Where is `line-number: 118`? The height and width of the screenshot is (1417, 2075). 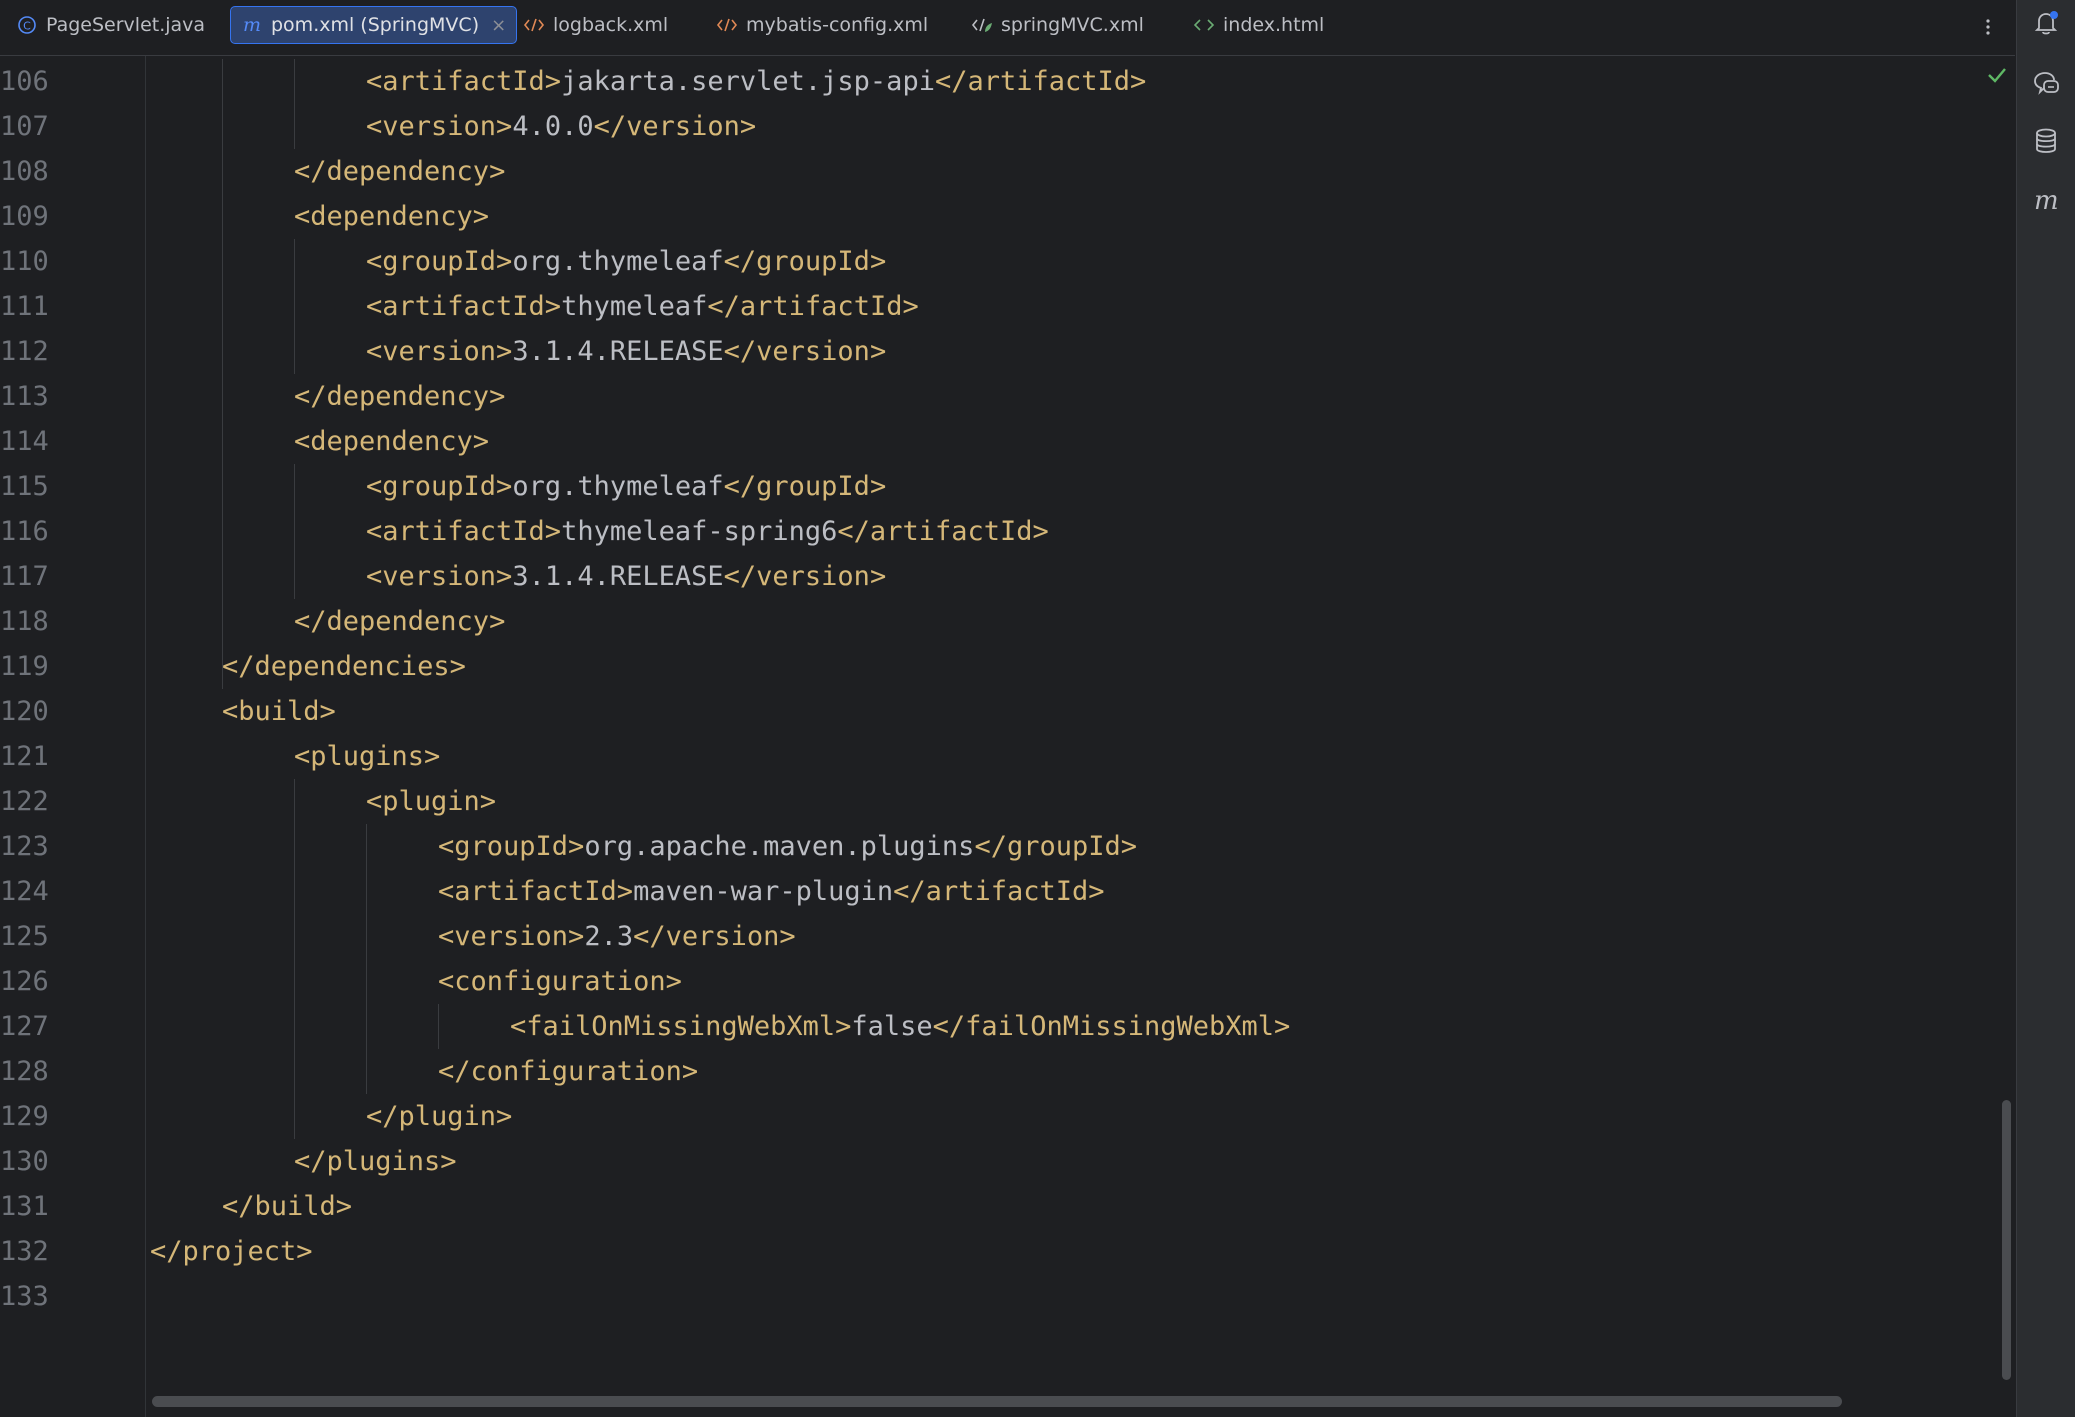
line-number: 118 is located at coordinates (29, 621).